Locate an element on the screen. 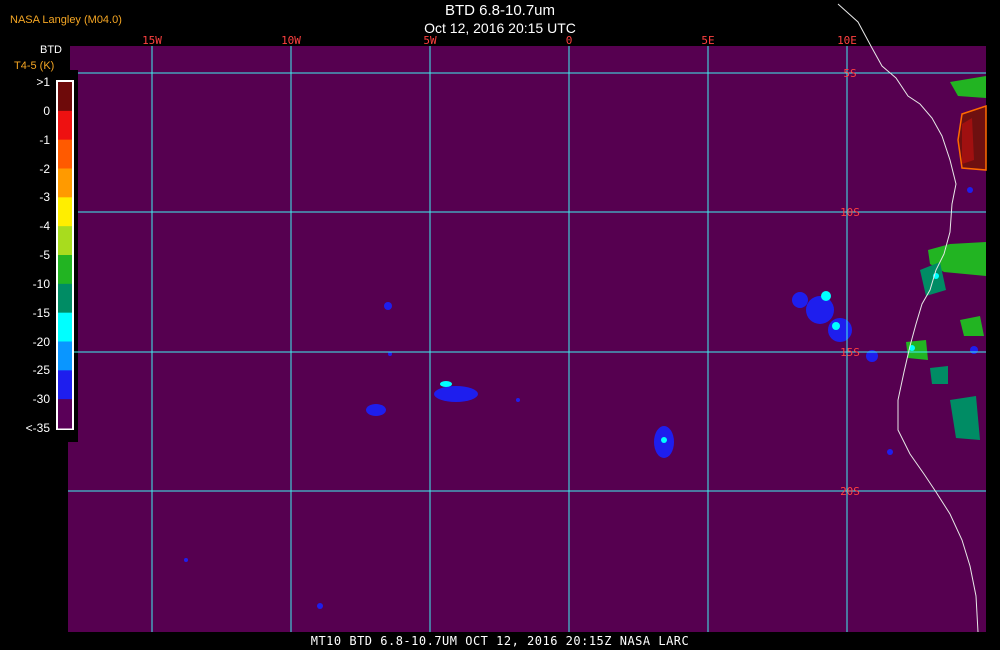 The width and height of the screenshot is (1000, 650). lat-label-5s: 5S is located at coordinates (849, 73).